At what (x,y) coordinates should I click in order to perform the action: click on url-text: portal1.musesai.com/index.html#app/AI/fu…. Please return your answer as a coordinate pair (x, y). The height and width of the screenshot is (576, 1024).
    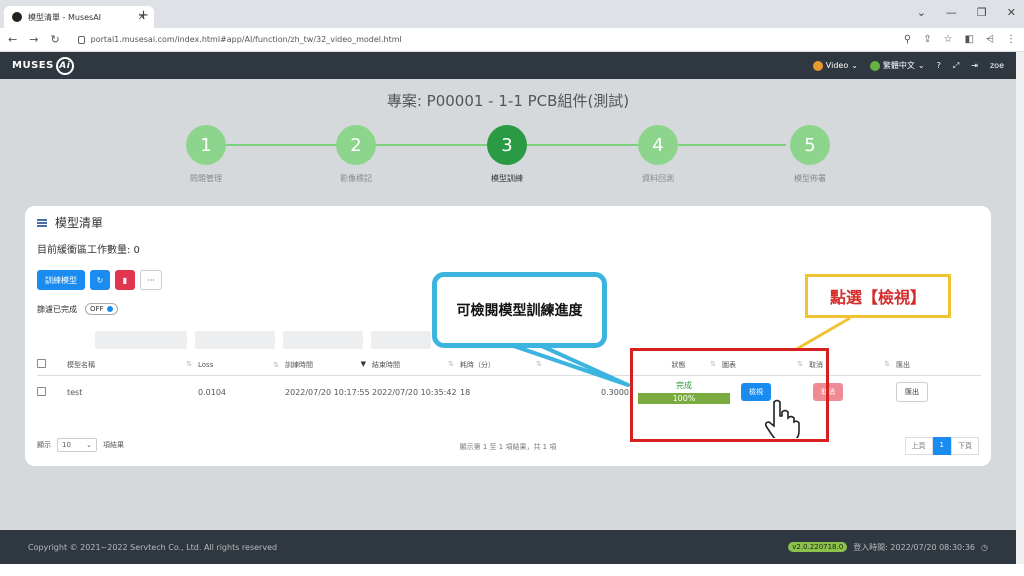
    Looking at the image, I should click on (246, 39).